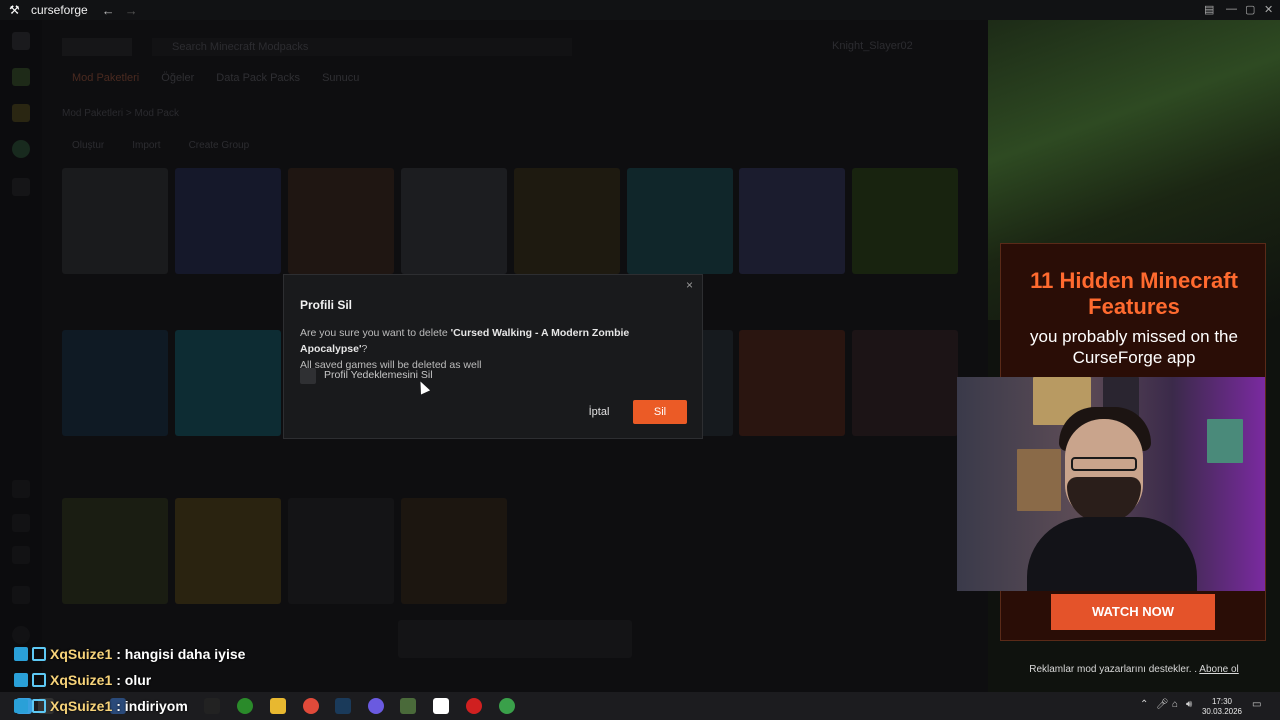  I want to click on discord-icon, so click(21, 489).